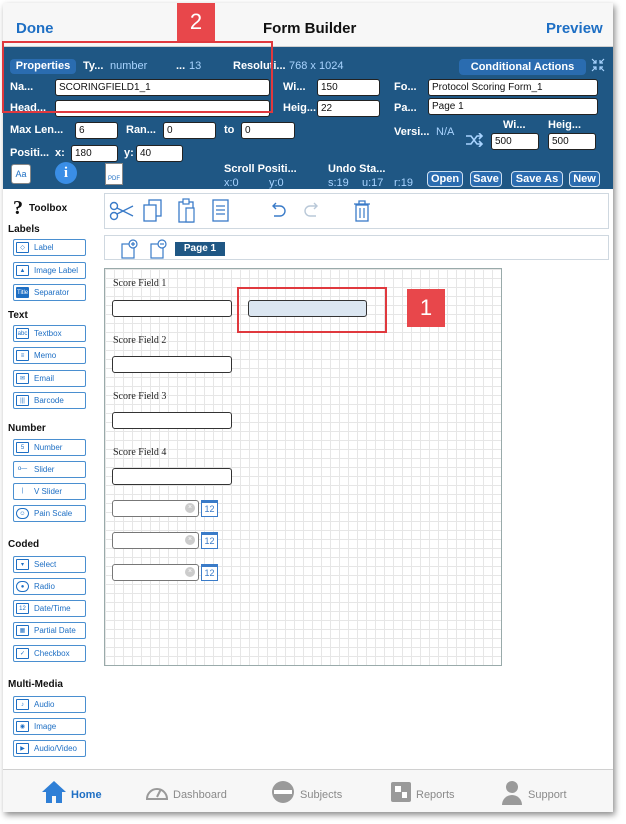 This screenshot has width=626, height=824. I want to click on score-field-2-input, so click(172, 364).